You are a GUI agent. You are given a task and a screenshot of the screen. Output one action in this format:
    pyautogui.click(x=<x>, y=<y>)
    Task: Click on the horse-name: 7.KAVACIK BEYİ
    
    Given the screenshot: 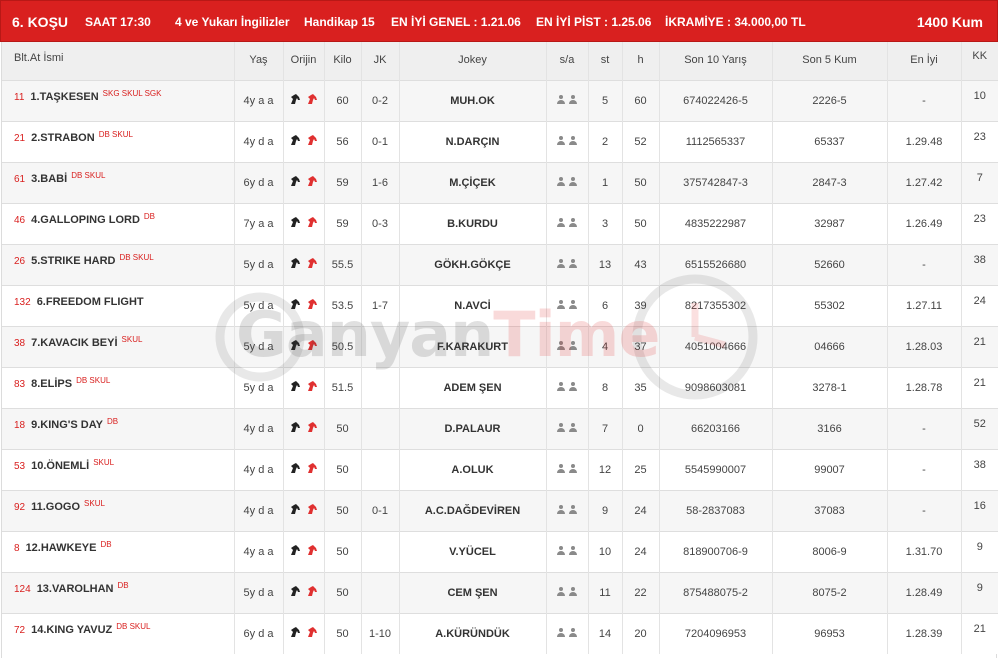 What is the action you would take?
    pyautogui.click(x=74, y=343)
    